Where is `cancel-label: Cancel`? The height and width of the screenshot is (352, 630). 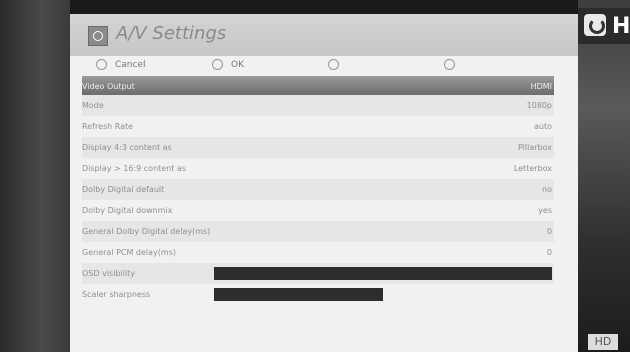 cancel-label: Cancel is located at coordinates (130, 65).